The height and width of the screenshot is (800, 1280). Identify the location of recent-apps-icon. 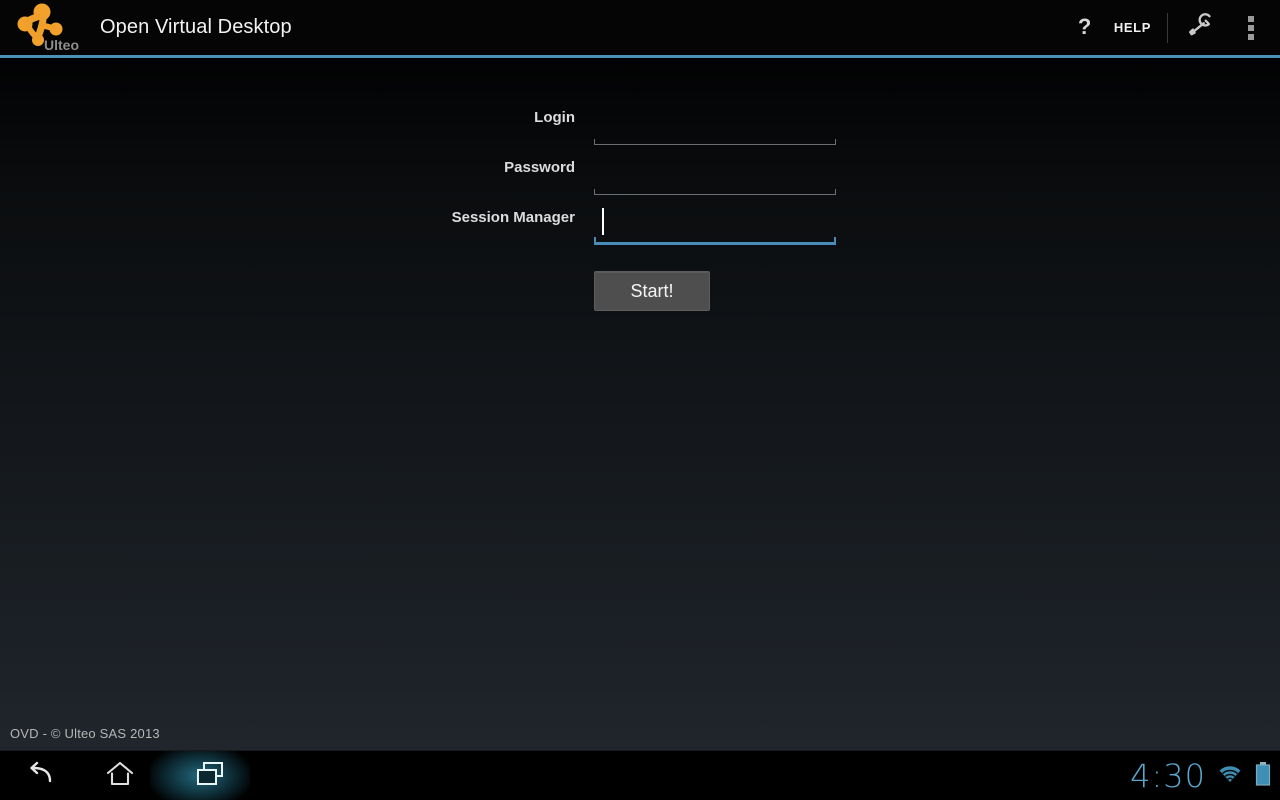
(210, 776).